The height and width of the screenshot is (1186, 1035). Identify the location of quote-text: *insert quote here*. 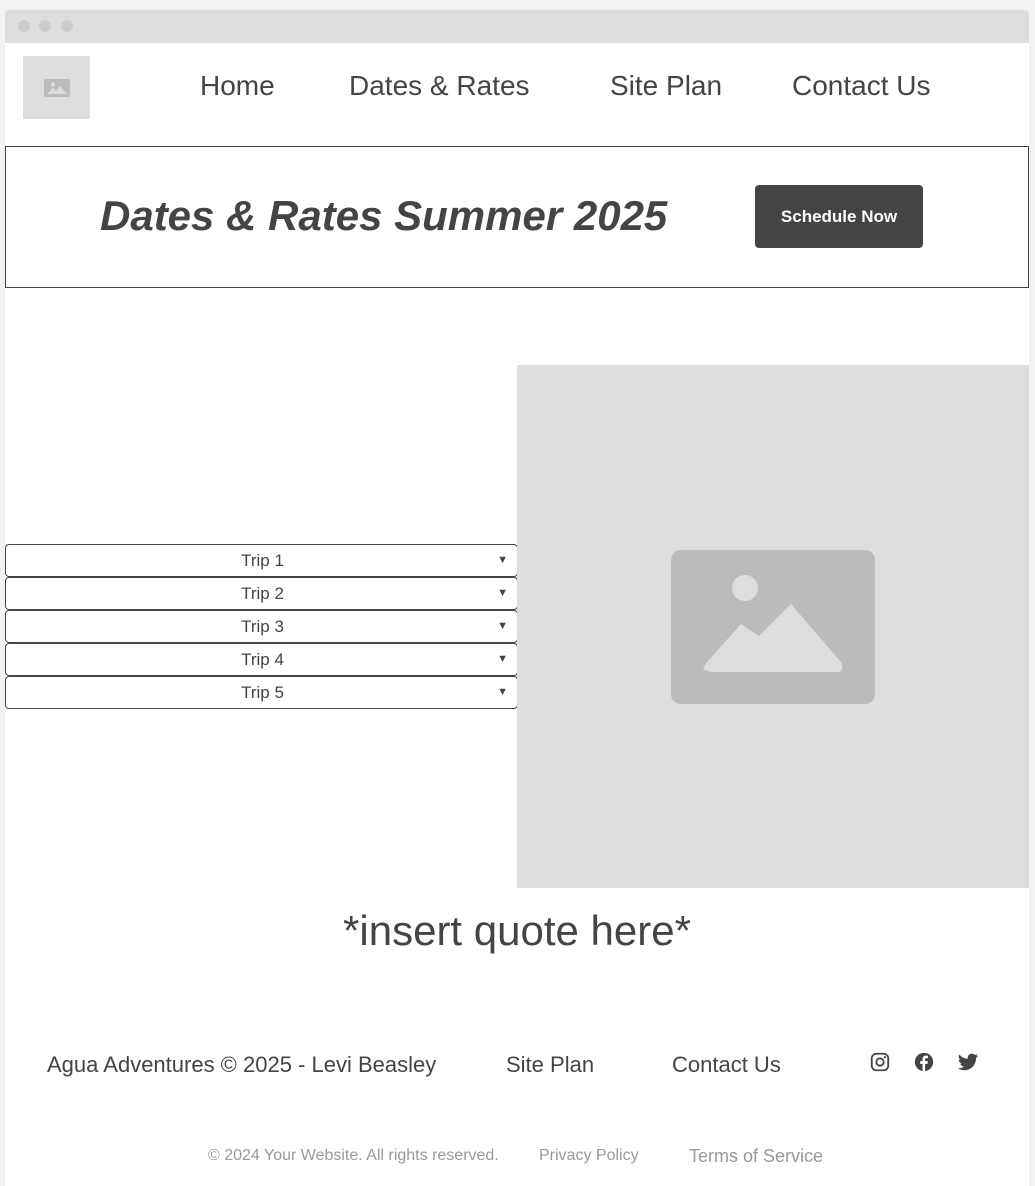
(517, 930).